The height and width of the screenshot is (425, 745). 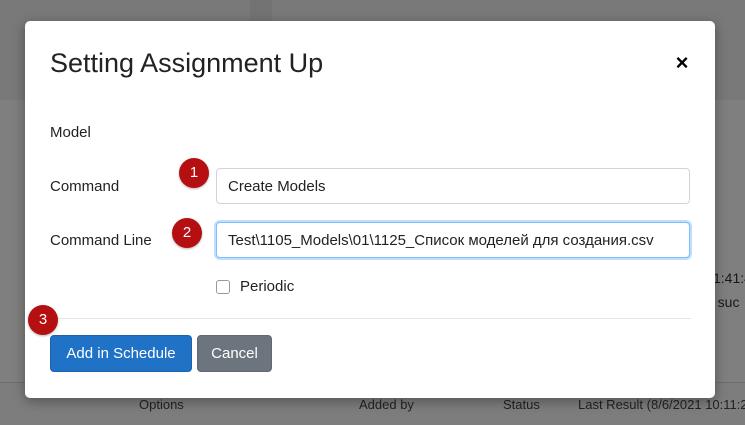 I want to click on command-field, so click(x=453, y=186).